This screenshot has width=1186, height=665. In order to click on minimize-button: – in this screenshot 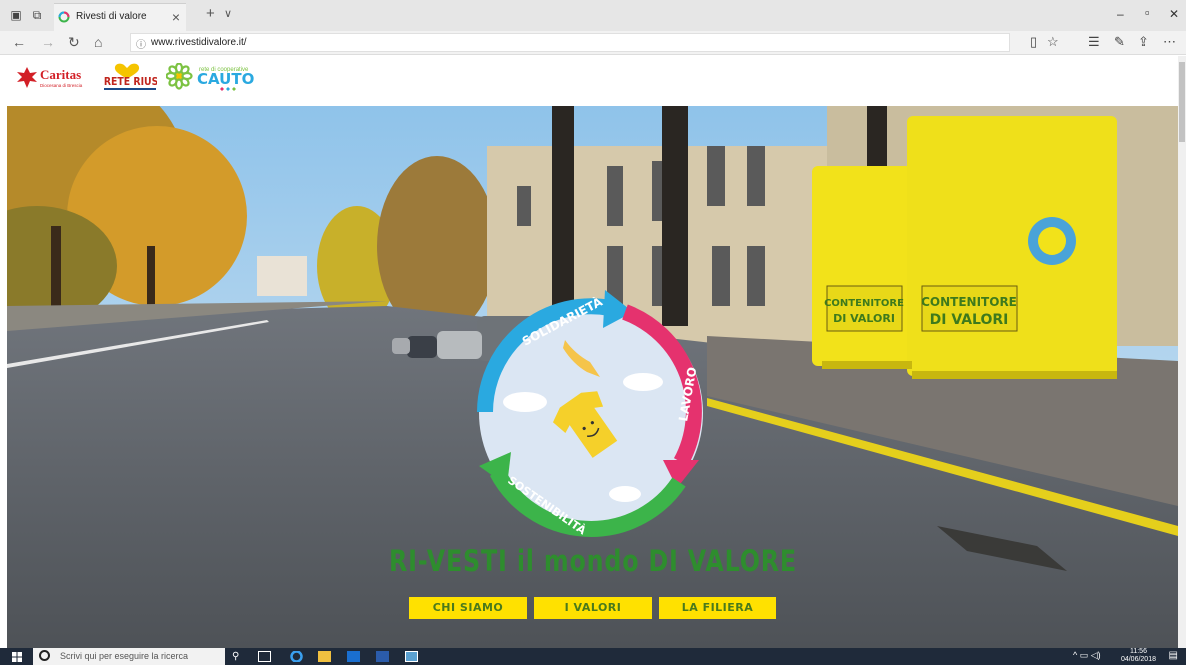, I will do `click(1120, 14)`.